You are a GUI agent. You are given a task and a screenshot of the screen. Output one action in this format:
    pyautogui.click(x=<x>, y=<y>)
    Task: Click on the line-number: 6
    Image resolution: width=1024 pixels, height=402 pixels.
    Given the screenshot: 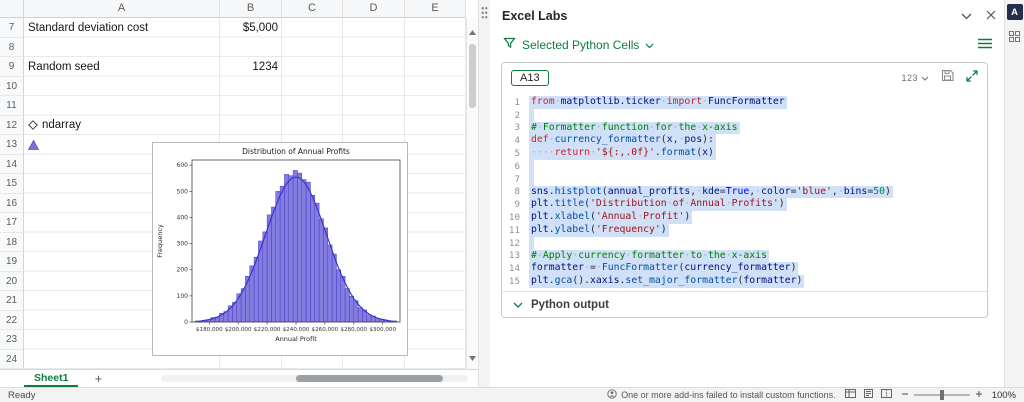 What is the action you would take?
    pyautogui.click(x=517, y=166)
    